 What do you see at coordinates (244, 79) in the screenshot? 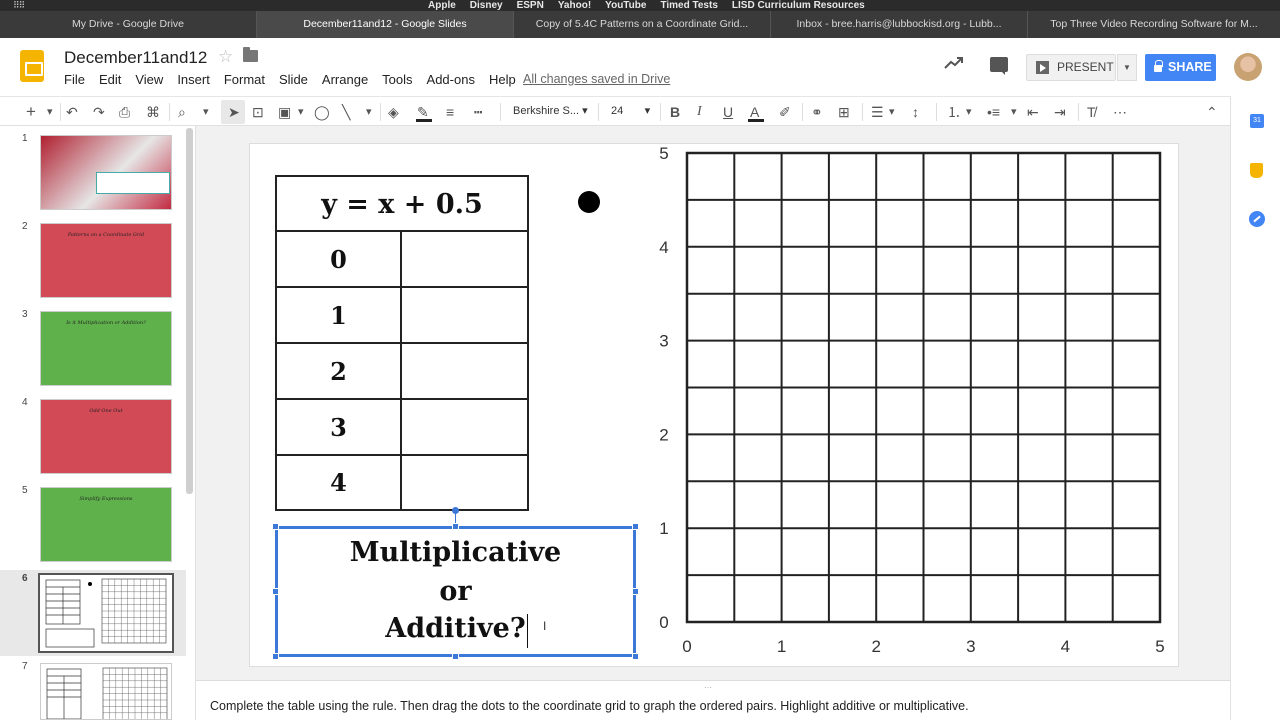
I see `menu-format: Format` at bounding box center [244, 79].